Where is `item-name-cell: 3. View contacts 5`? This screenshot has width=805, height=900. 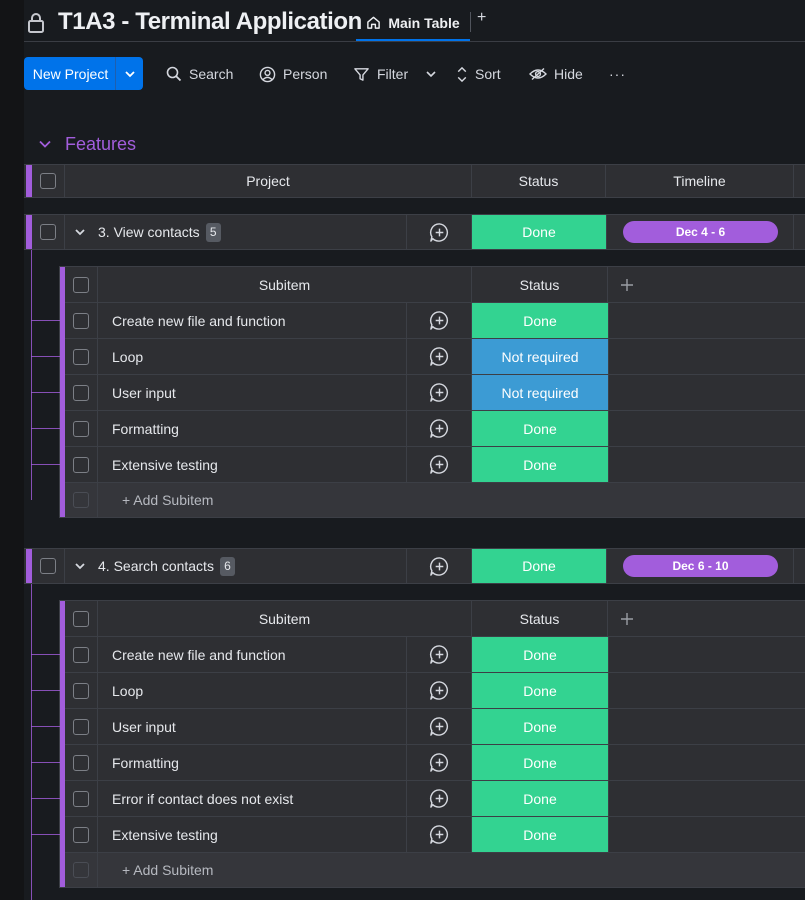
item-name-cell: 3. View contacts 5 is located at coordinates (236, 232).